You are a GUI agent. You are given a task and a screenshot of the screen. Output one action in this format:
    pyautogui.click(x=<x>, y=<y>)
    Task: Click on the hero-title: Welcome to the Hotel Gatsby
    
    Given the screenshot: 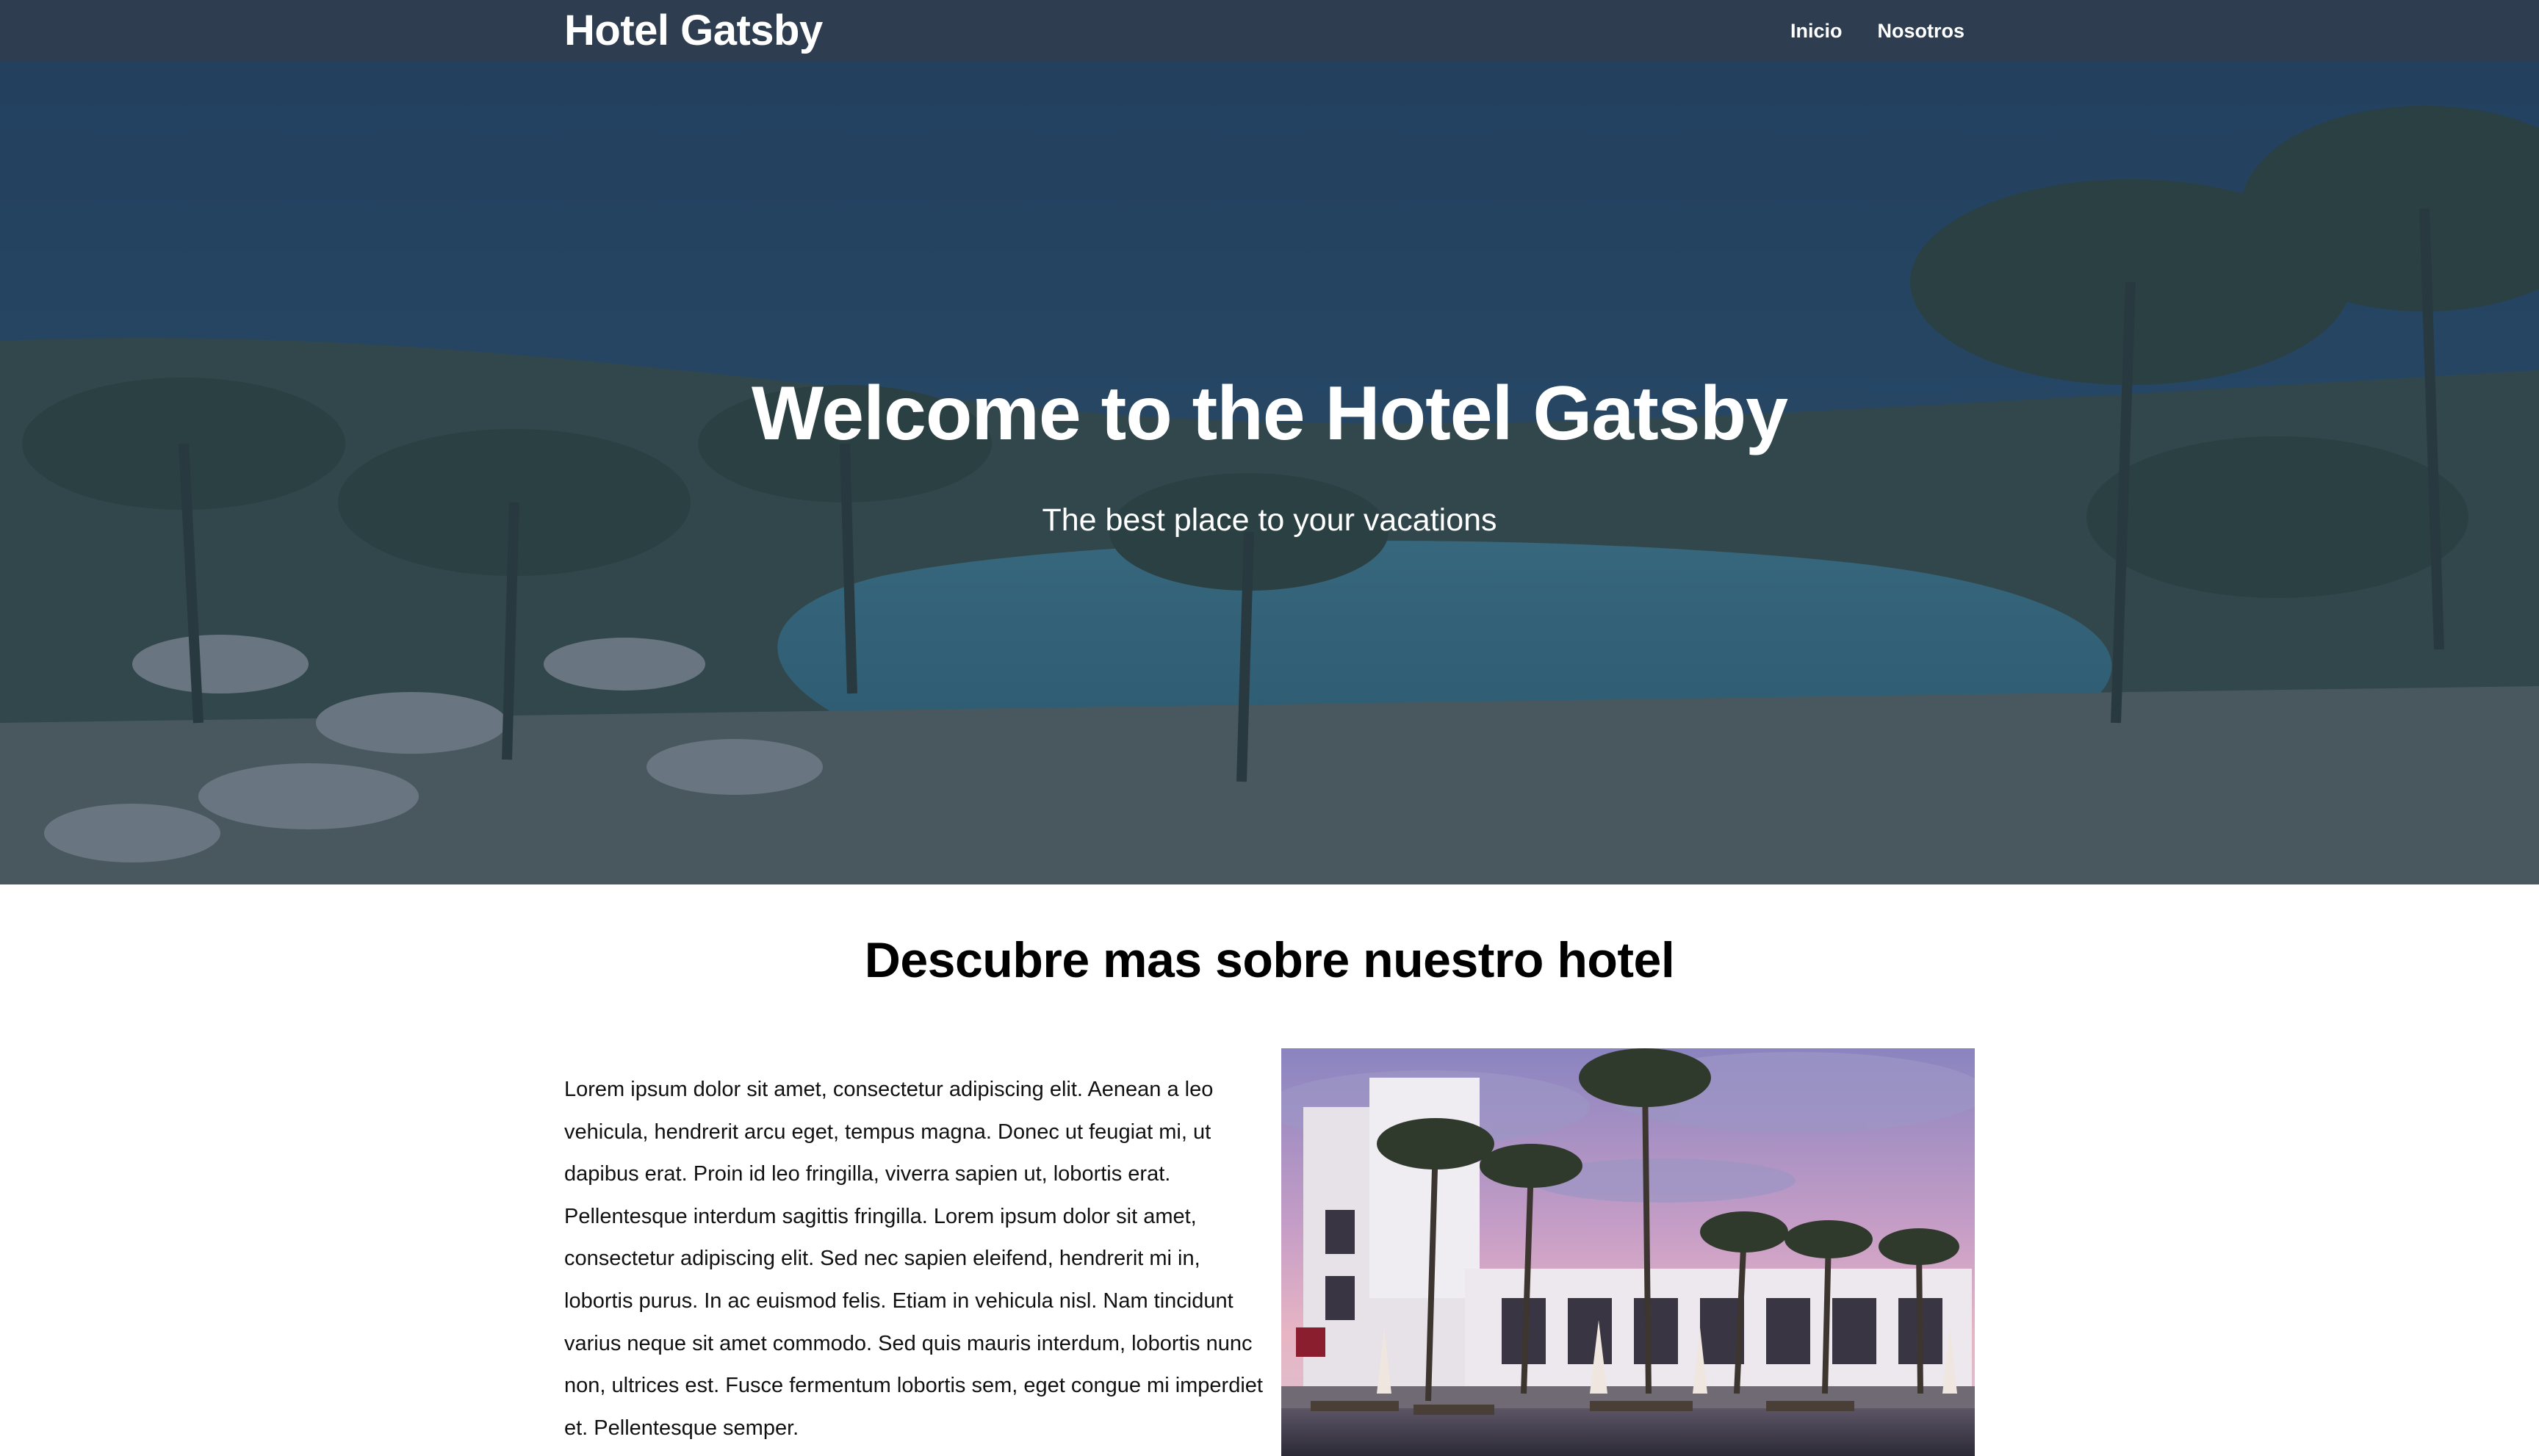 What is the action you would take?
    pyautogui.click(x=1269, y=413)
    